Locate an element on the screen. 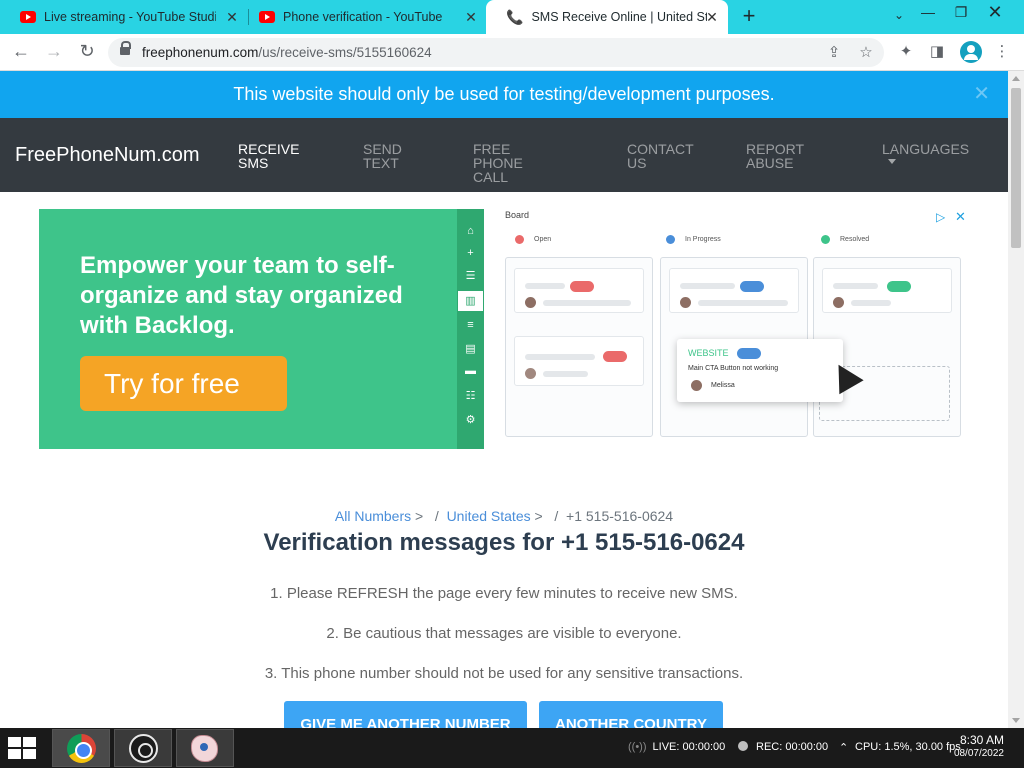  another-country-button: ANOTHER COUNTRY is located at coordinates (631, 714).